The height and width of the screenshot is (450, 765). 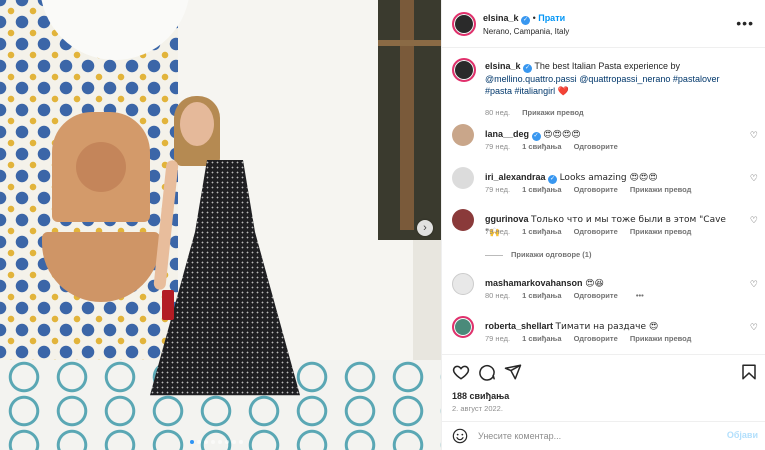 I want to click on caption-time: 80 нед., so click(x=497, y=112).